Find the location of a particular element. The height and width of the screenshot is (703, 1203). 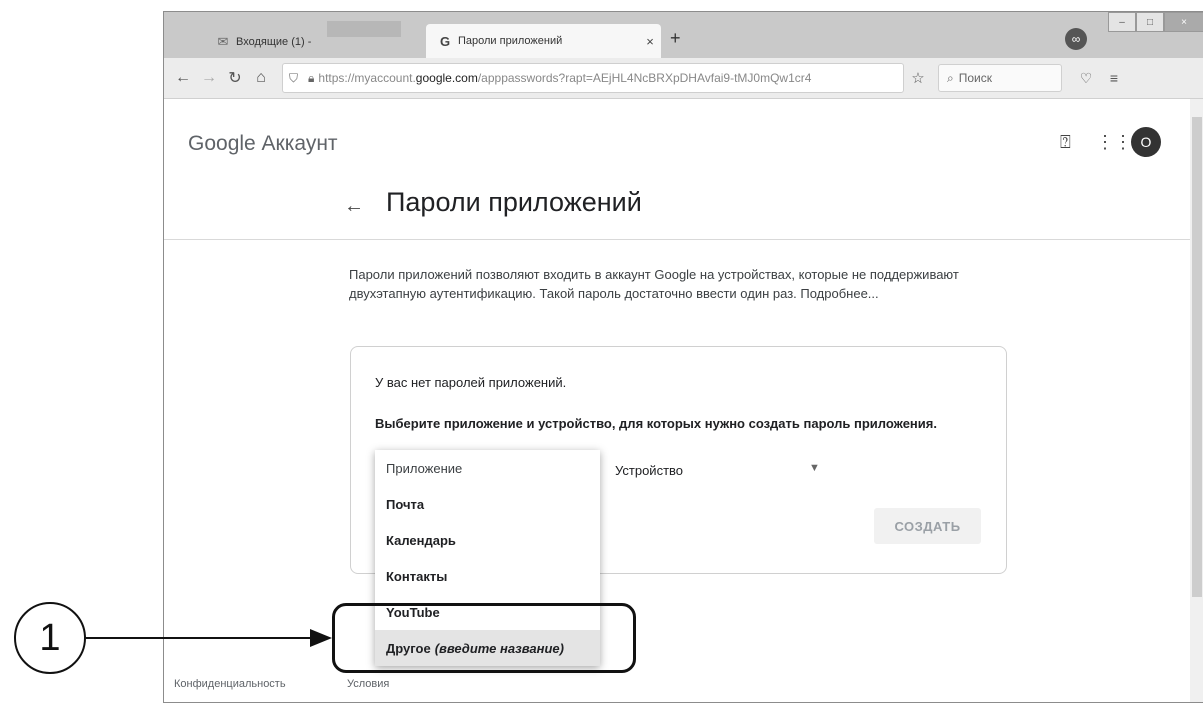

bookmark-star-icon: ☆ is located at coordinates (918, 78).